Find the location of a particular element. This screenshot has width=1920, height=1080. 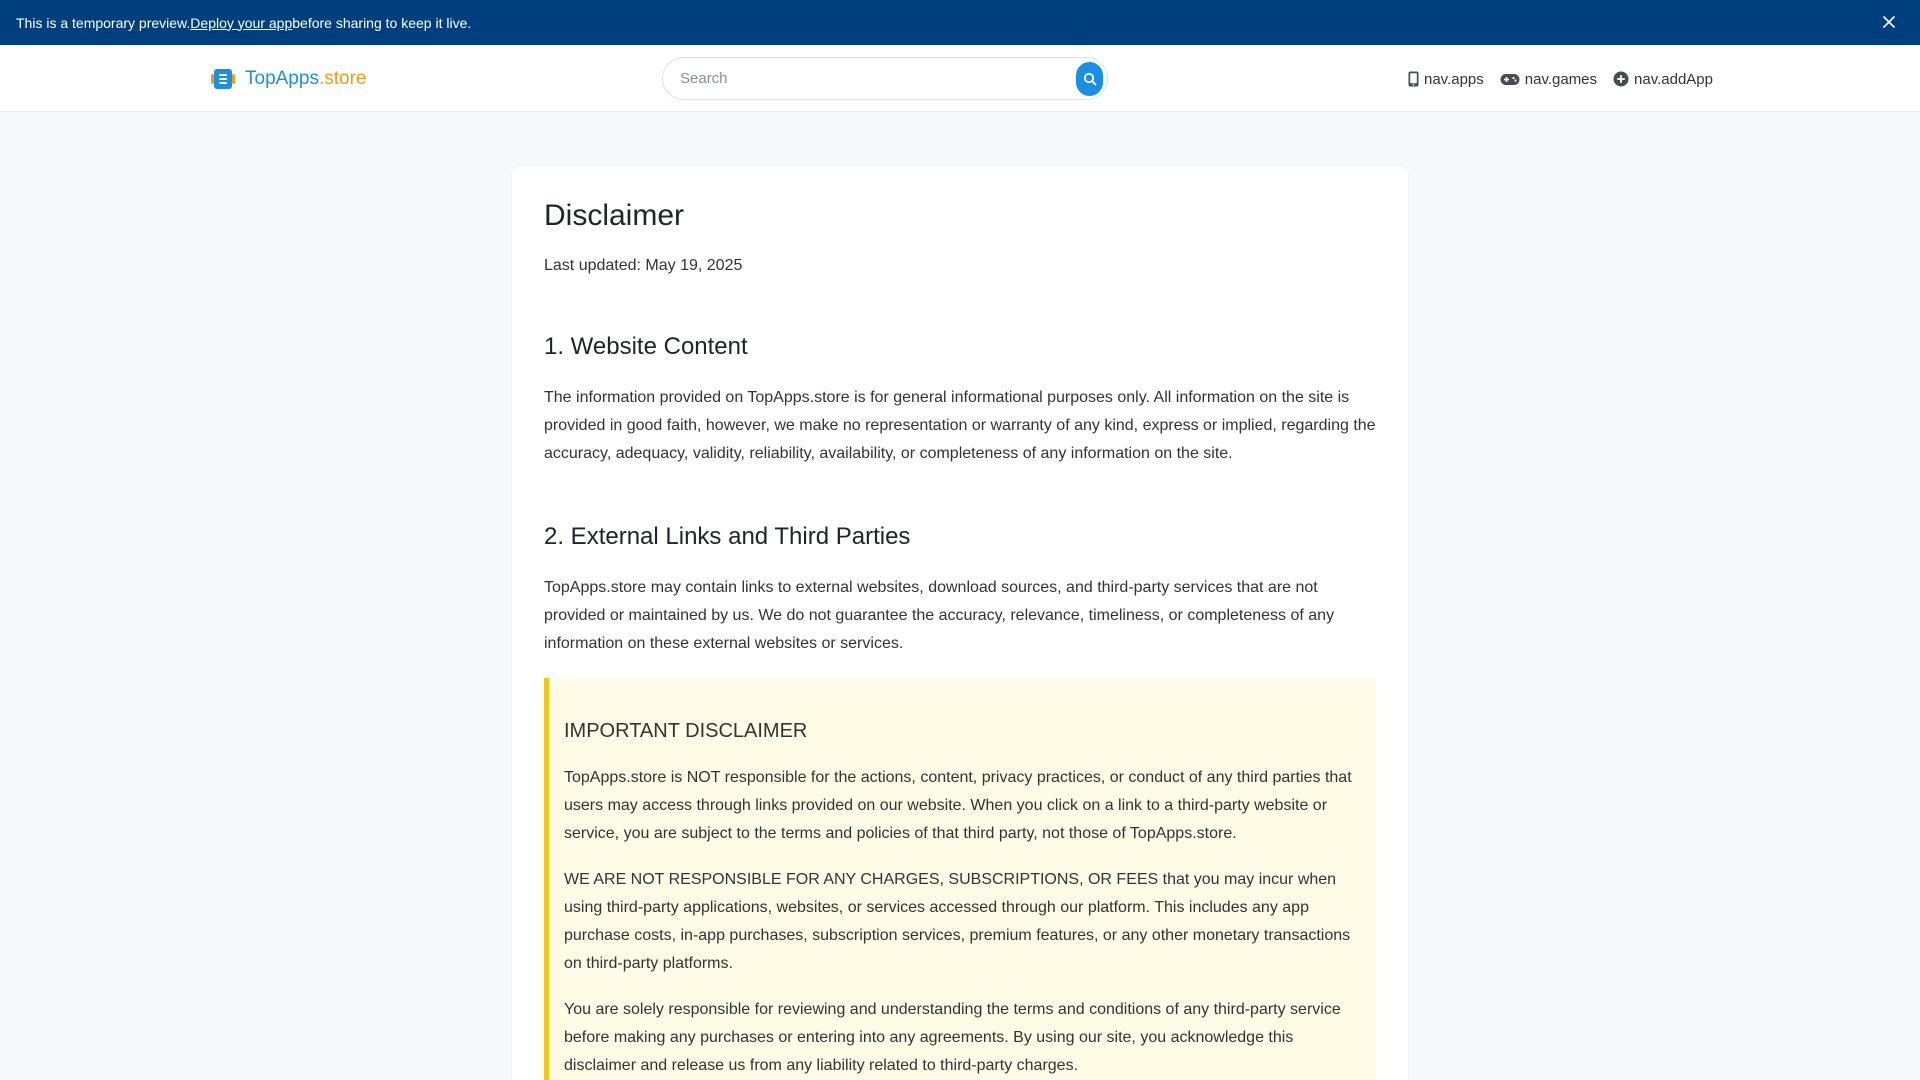

plus-circle-icon is located at coordinates (1621, 79).